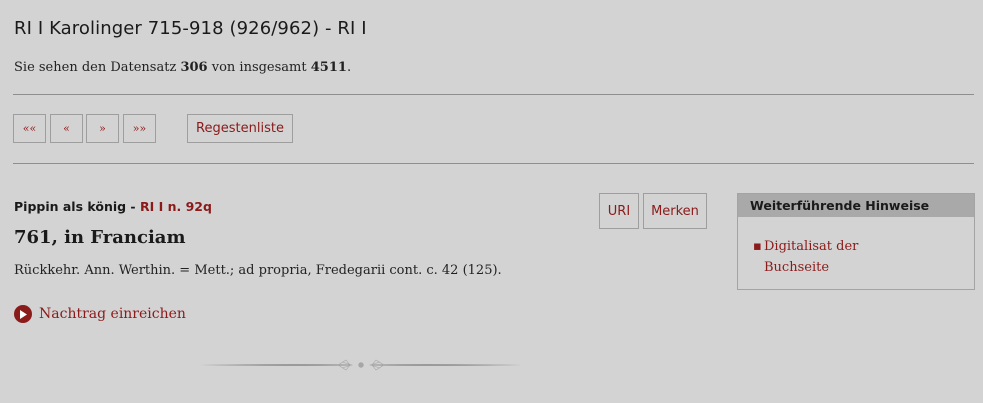  What do you see at coordinates (493, 94) in the screenshot?
I see `divider-top` at bounding box center [493, 94].